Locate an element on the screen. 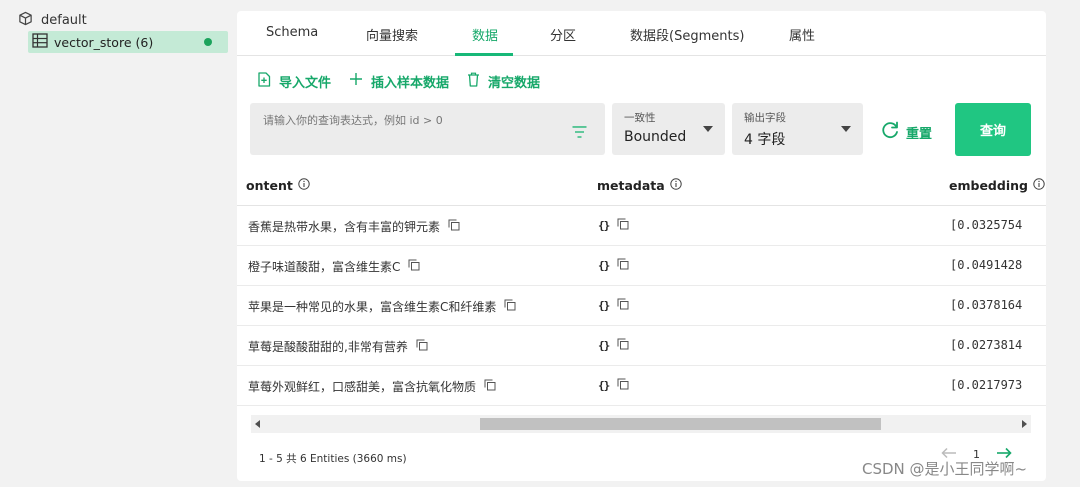 The height and width of the screenshot is (487, 1080). tab-bar: Schema 向量搜索 数据 分区 数据段(Segments) 属性 is located at coordinates (641, 33).